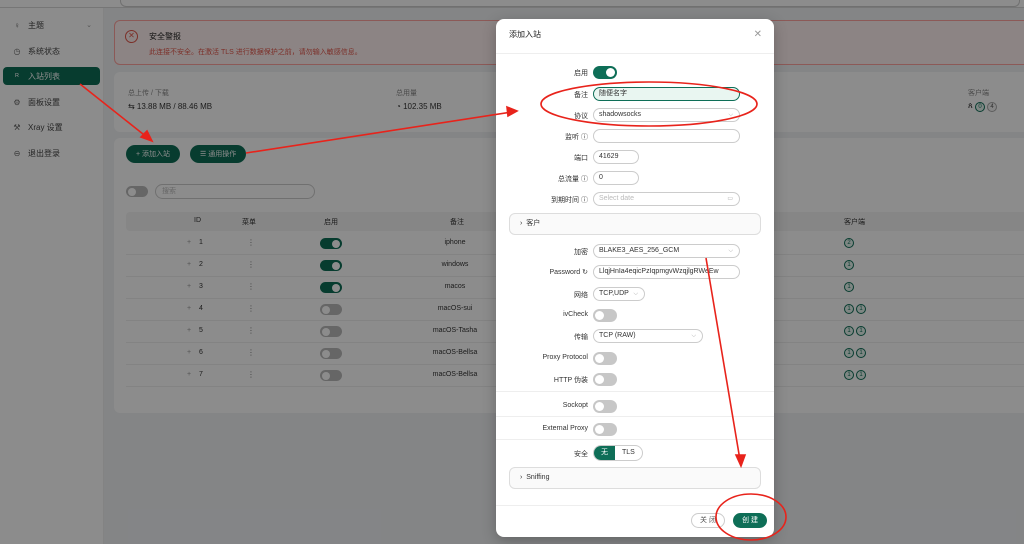 This screenshot has height=544, width=1024. Describe the element at coordinates (525, 34) in the screenshot. I see `modal-title: 添加入站` at that location.